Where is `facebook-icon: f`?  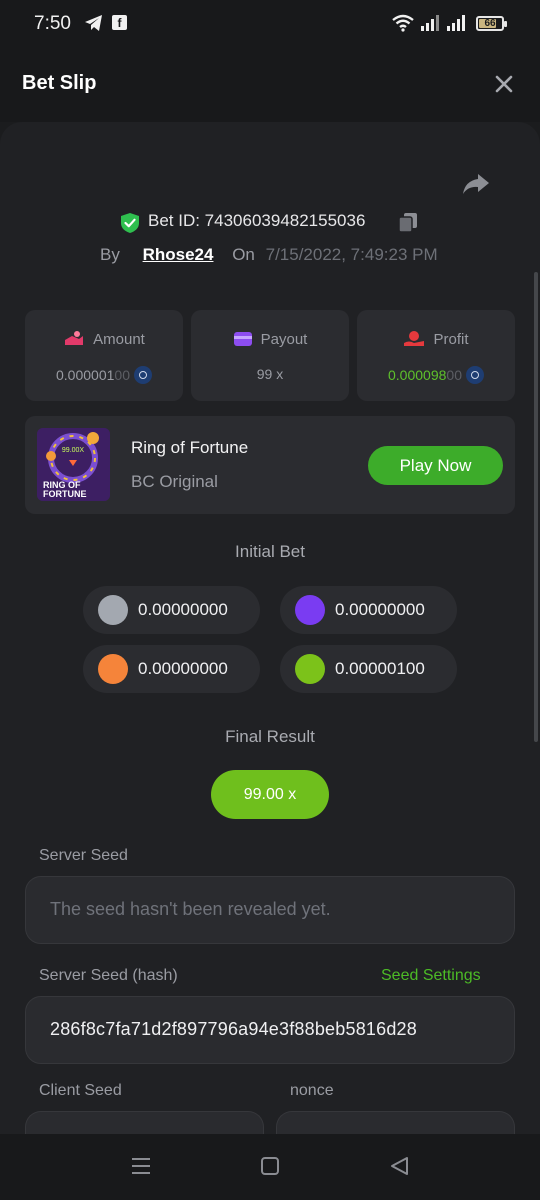
facebook-icon: f is located at coordinates (119, 22).